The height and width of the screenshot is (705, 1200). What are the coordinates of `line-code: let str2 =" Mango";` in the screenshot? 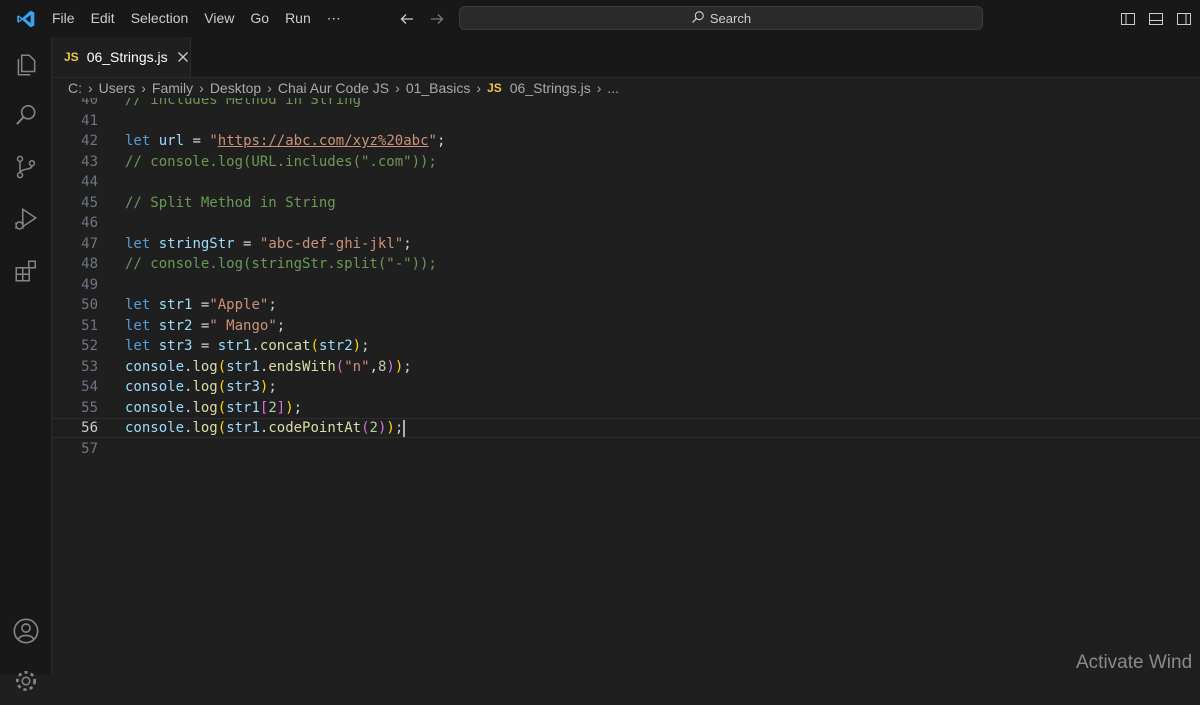 It's located at (205, 326).